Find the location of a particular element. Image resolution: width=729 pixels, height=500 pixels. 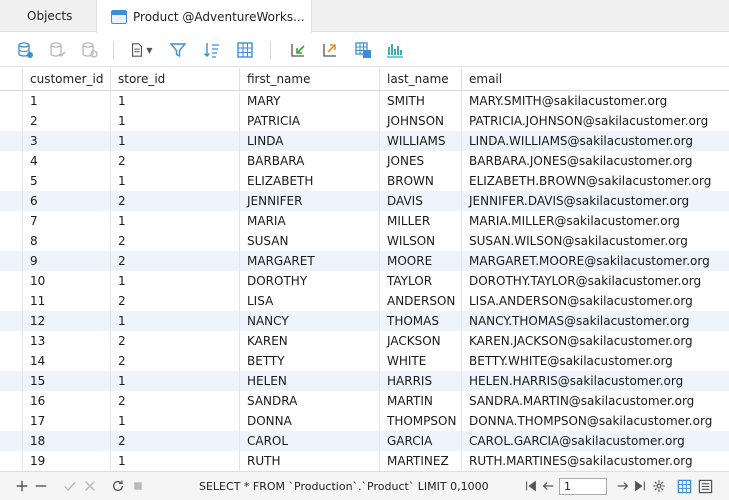

cell-email: RUTH.MARTINES@sakilacustomer.org is located at coordinates (595, 461).